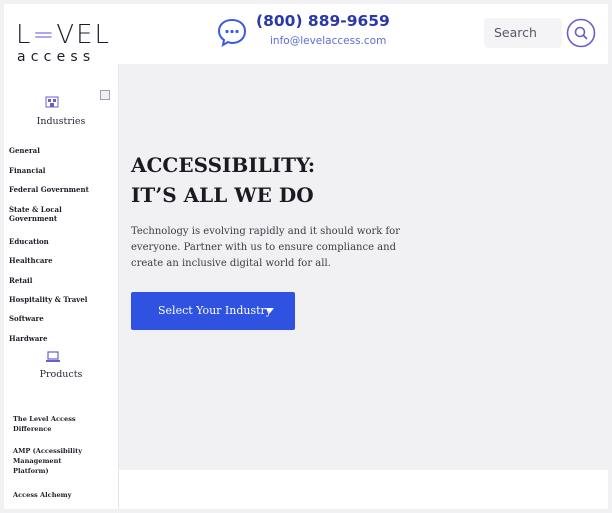 The height and width of the screenshot is (513, 612). I want to click on industries-title: Industries, so click(61, 121).